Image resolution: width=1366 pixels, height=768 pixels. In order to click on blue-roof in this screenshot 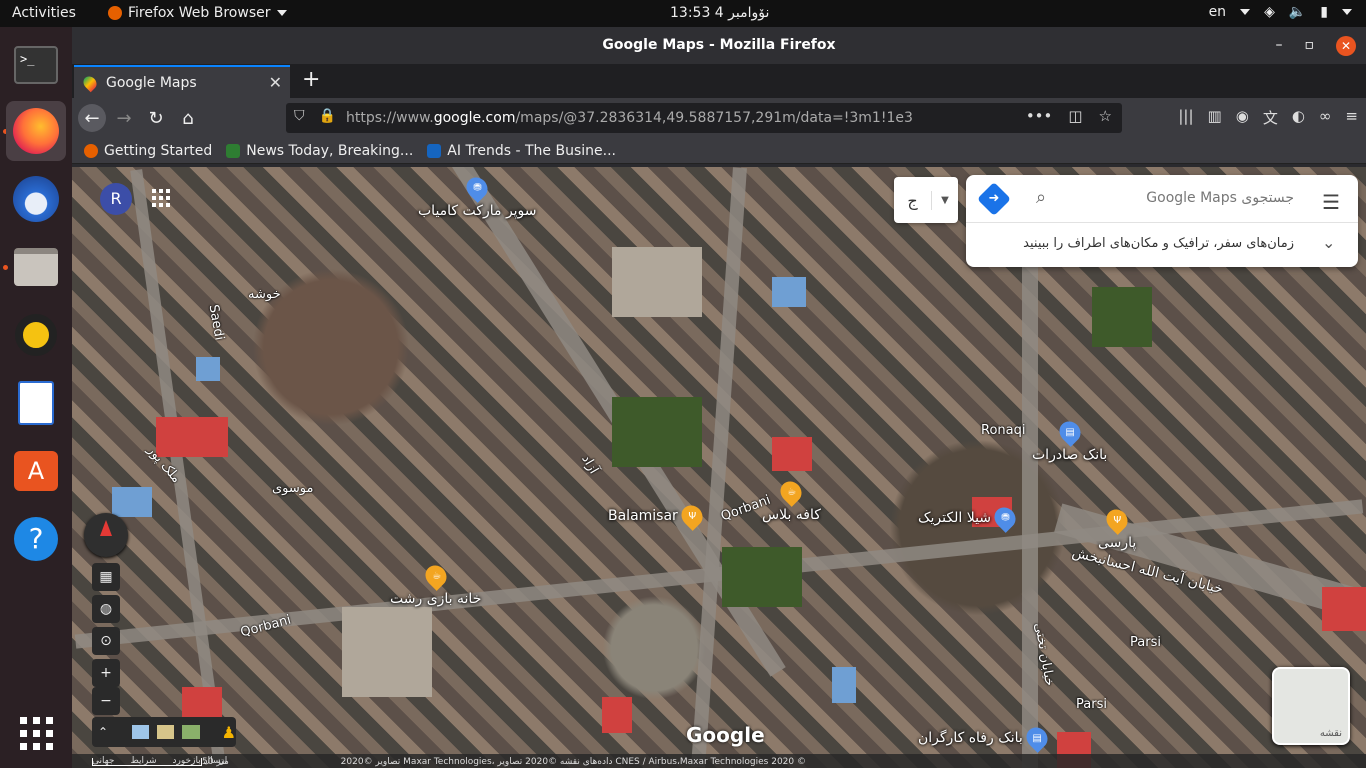, I will do `click(132, 502)`.